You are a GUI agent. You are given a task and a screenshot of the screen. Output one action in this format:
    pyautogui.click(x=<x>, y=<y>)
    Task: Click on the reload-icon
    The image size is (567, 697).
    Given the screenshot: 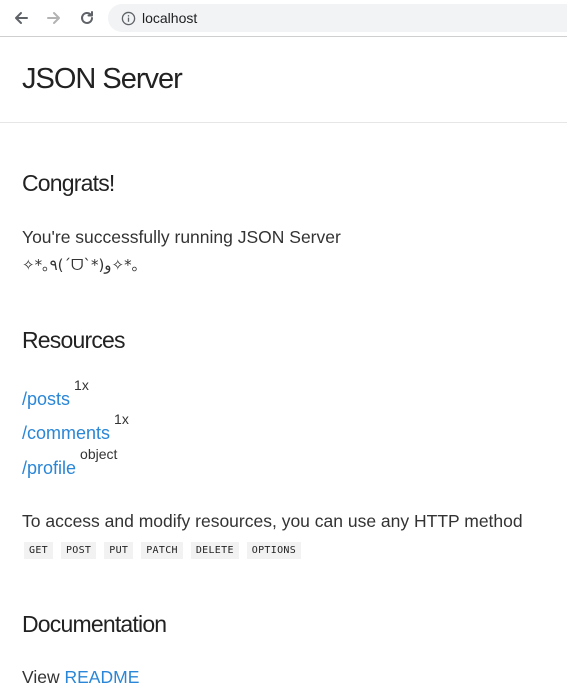 What is the action you would take?
    pyautogui.click(x=87, y=17)
    